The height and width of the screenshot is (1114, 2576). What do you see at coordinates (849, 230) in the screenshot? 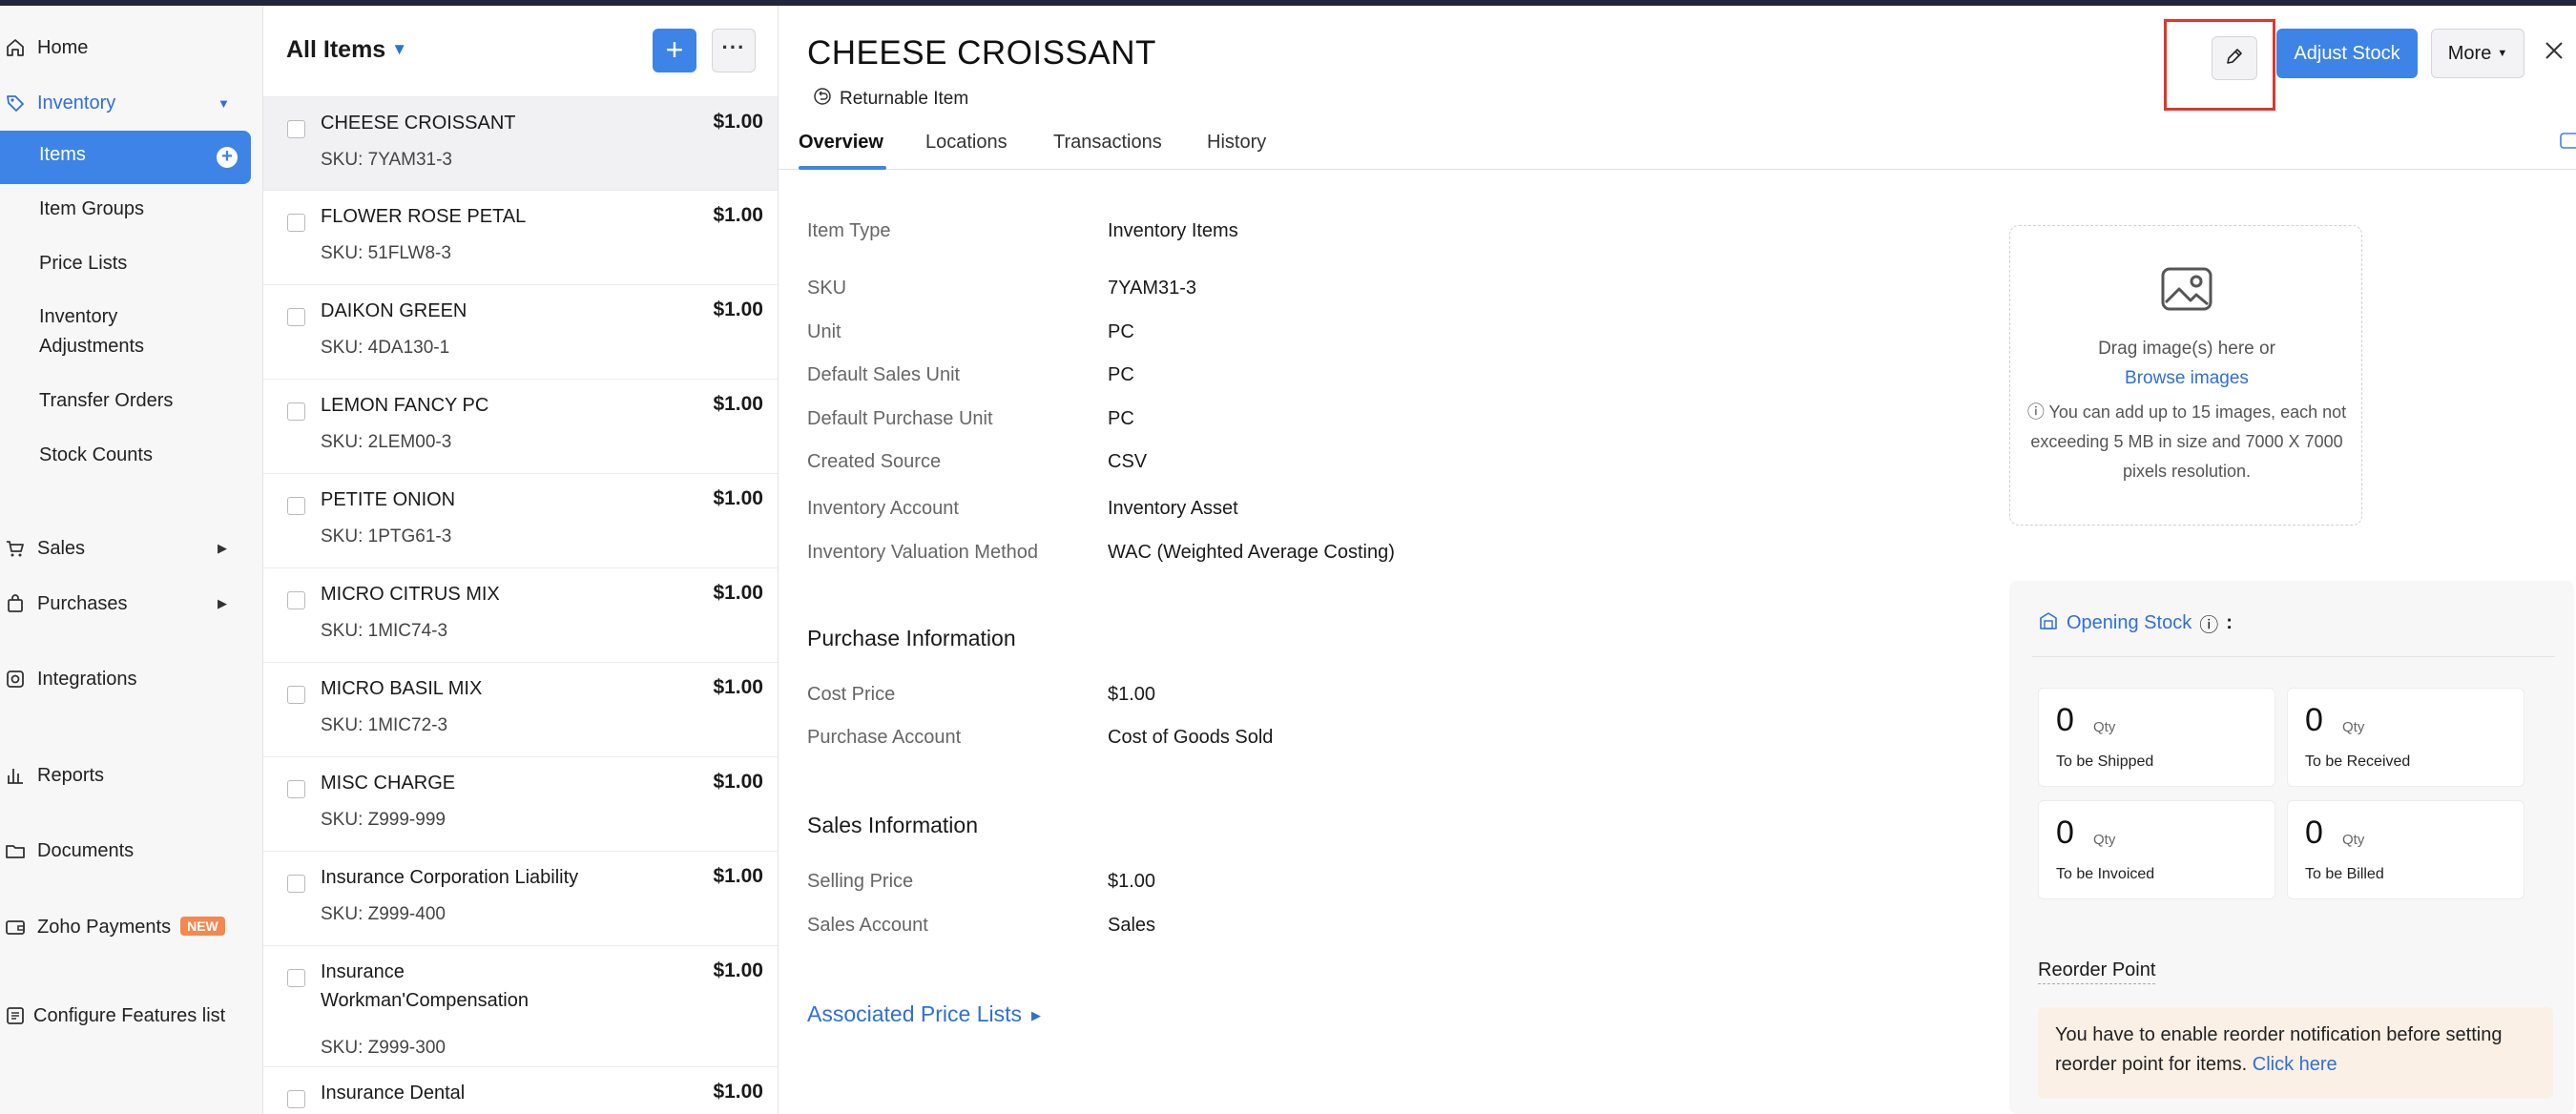
I see `field-label: Item Type` at bounding box center [849, 230].